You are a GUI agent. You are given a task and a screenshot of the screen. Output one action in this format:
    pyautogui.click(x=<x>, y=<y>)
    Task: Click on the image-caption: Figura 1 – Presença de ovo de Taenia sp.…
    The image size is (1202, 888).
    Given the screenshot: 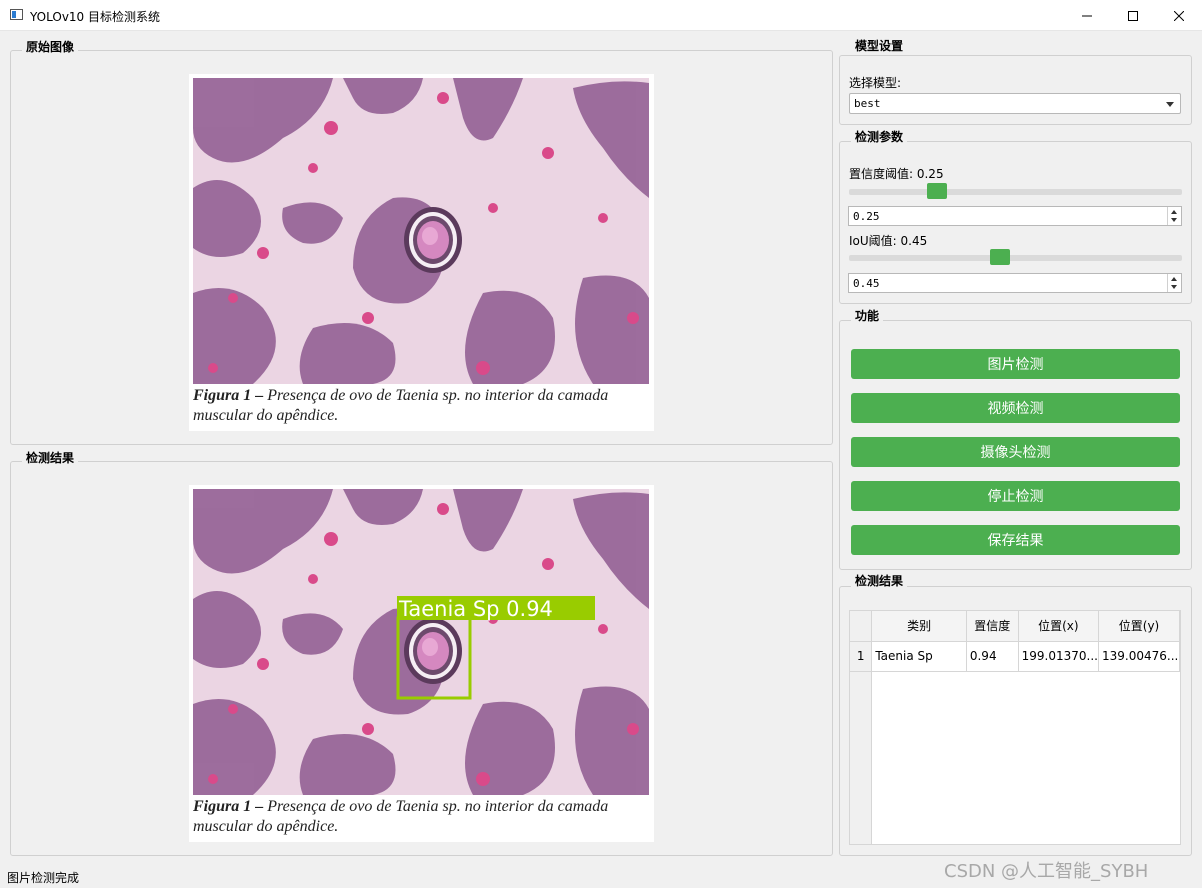 What is the action you would take?
    pyautogui.click(x=423, y=406)
    